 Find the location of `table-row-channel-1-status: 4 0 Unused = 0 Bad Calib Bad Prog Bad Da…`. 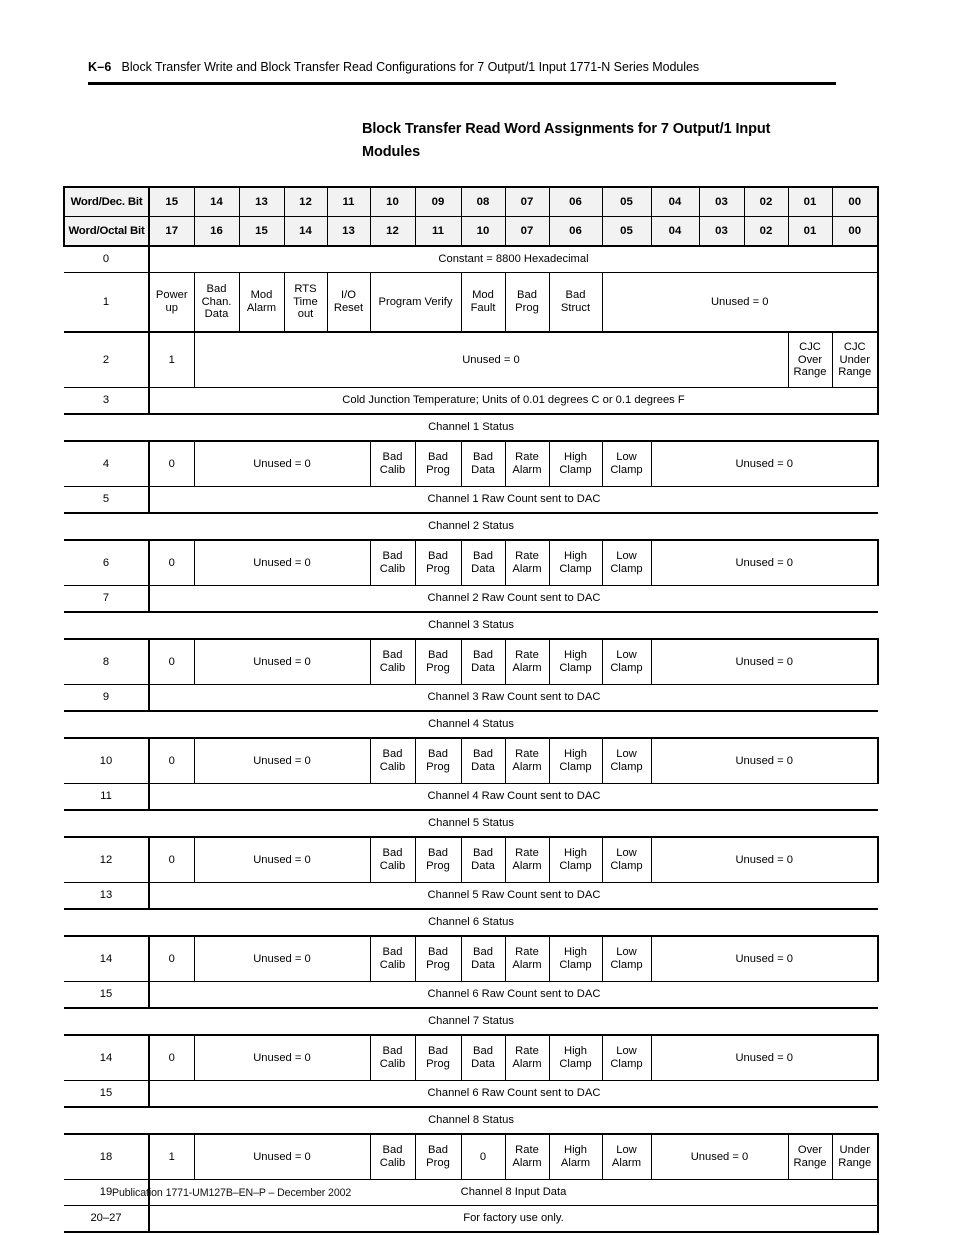

table-row-channel-1-status: 4 0 Unused = 0 Bad Calib Bad Prog Bad Da… is located at coordinates (471, 464).